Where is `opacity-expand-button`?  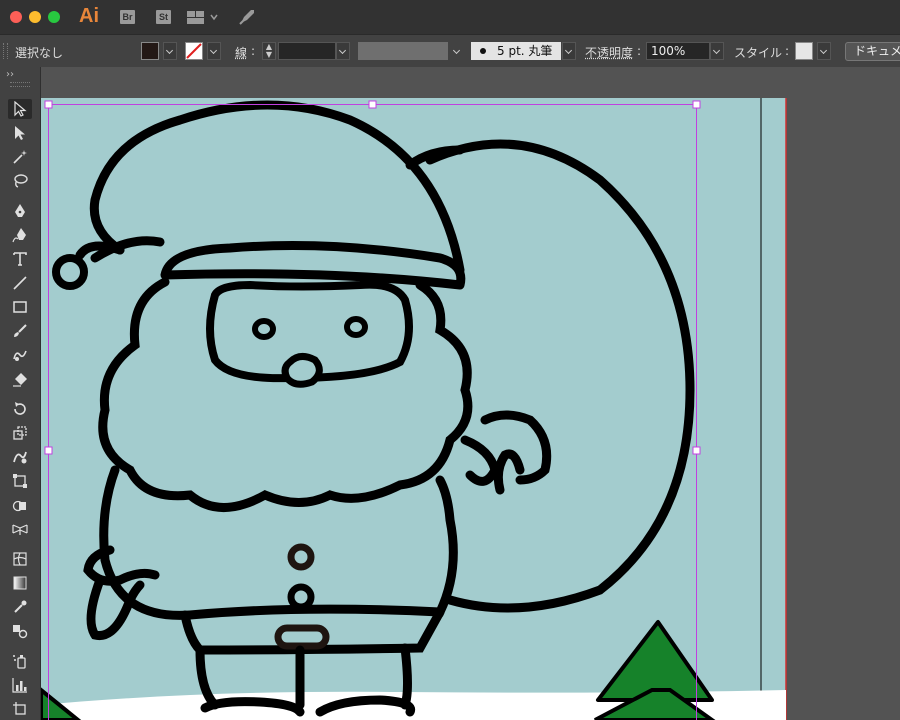
opacity-expand-button is located at coordinates (717, 51).